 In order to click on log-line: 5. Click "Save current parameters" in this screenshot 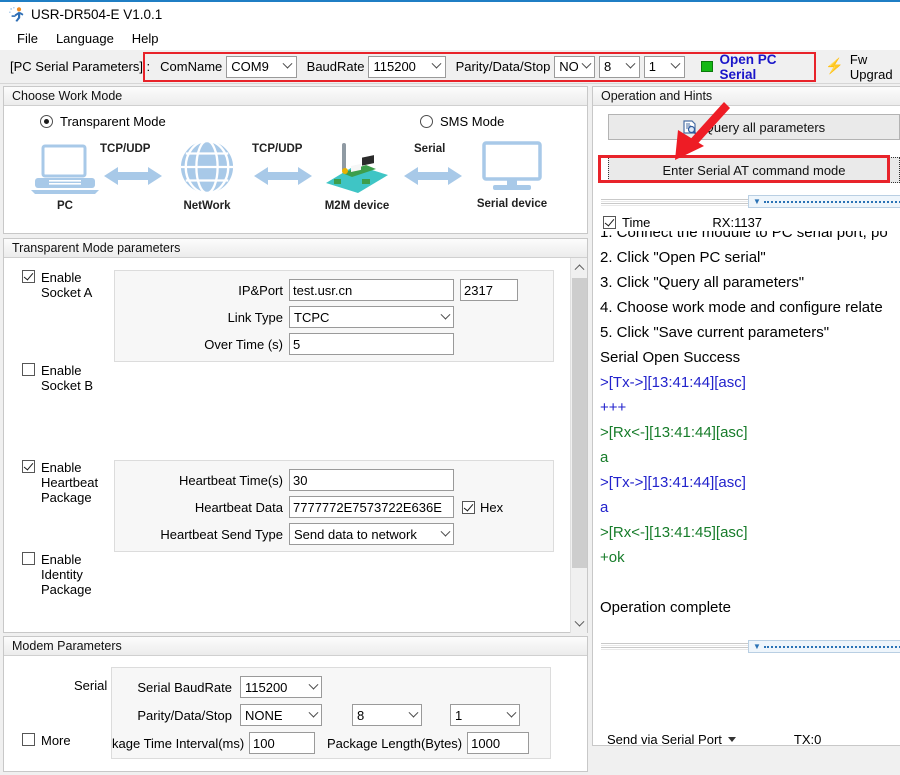, I will do `click(715, 332)`.